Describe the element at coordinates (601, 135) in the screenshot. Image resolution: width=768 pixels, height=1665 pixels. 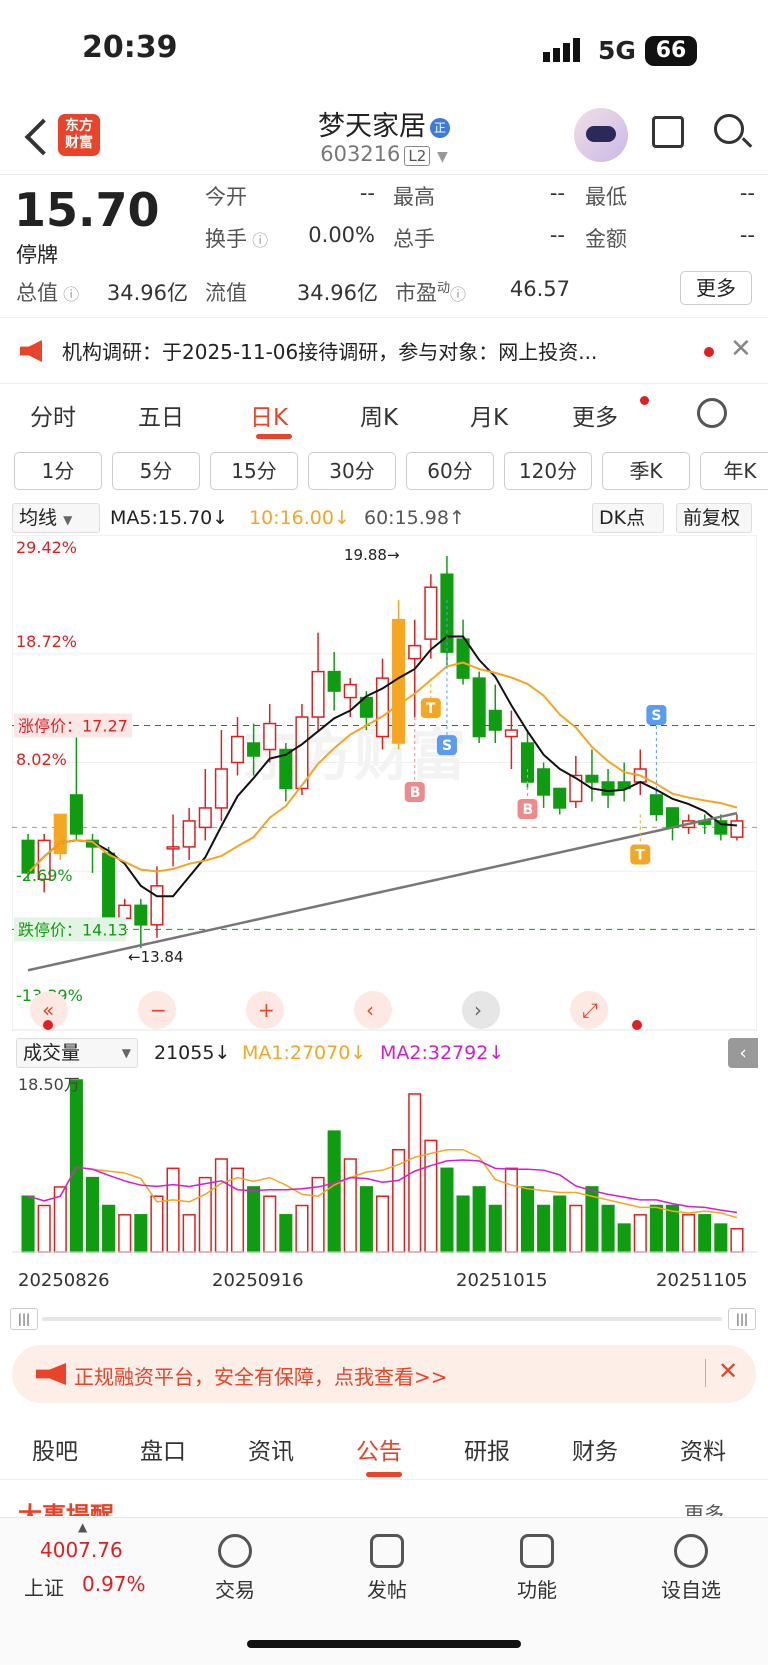
I see `assistant-avatar` at that location.